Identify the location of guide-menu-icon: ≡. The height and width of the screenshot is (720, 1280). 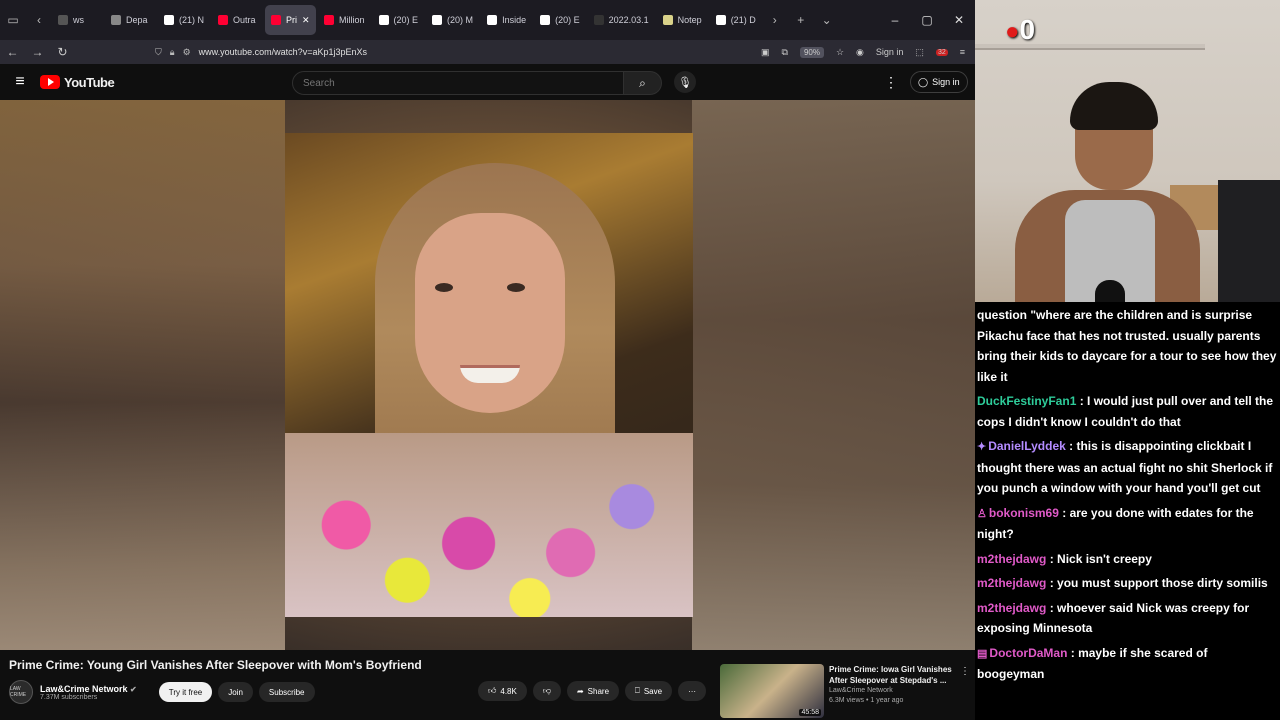
(20, 82).